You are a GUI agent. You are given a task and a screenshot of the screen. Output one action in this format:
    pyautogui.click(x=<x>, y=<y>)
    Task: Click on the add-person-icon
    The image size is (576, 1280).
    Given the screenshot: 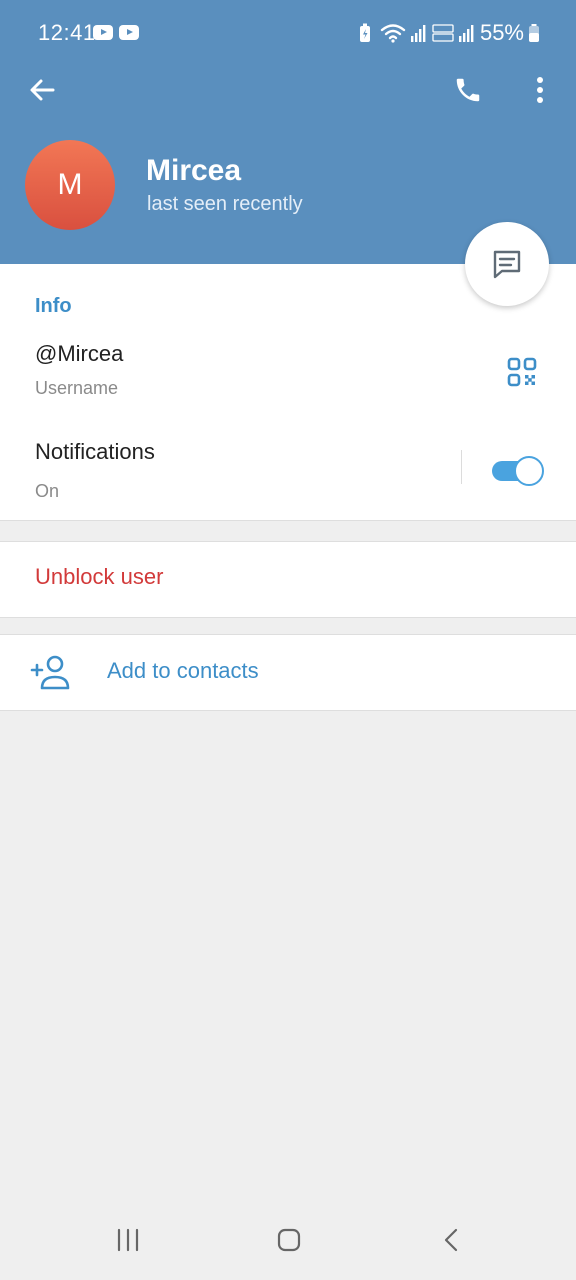 What is the action you would take?
    pyautogui.click(x=50, y=672)
    